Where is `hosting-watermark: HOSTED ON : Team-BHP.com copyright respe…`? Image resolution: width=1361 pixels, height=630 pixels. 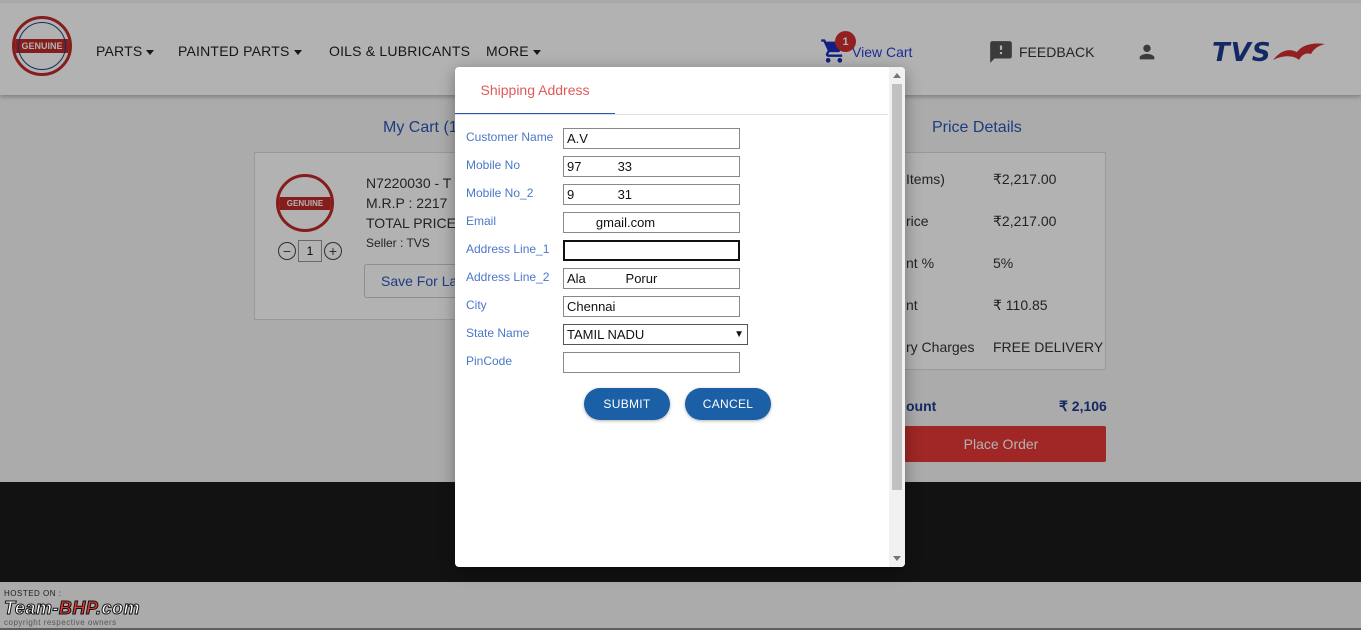
hosting-watermark: HOSTED ON : Team-BHP.com copyright respe… is located at coordinates (72, 608).